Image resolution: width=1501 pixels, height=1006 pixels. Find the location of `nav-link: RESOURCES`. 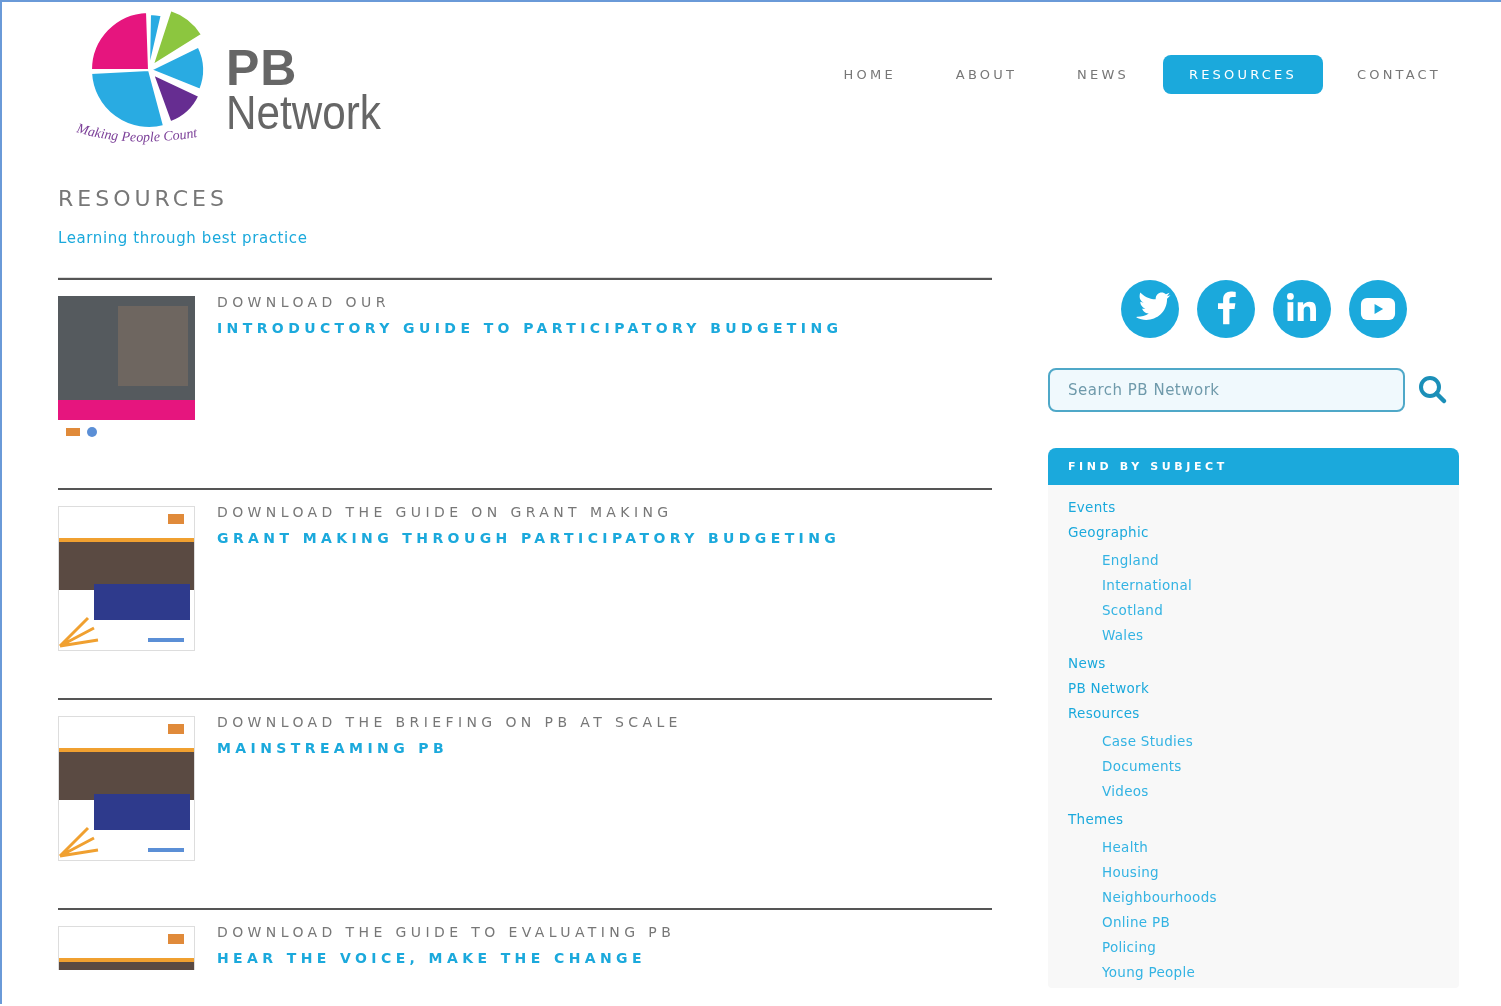

nav-link: RESOURCES is located at coordinates (1242, 74).